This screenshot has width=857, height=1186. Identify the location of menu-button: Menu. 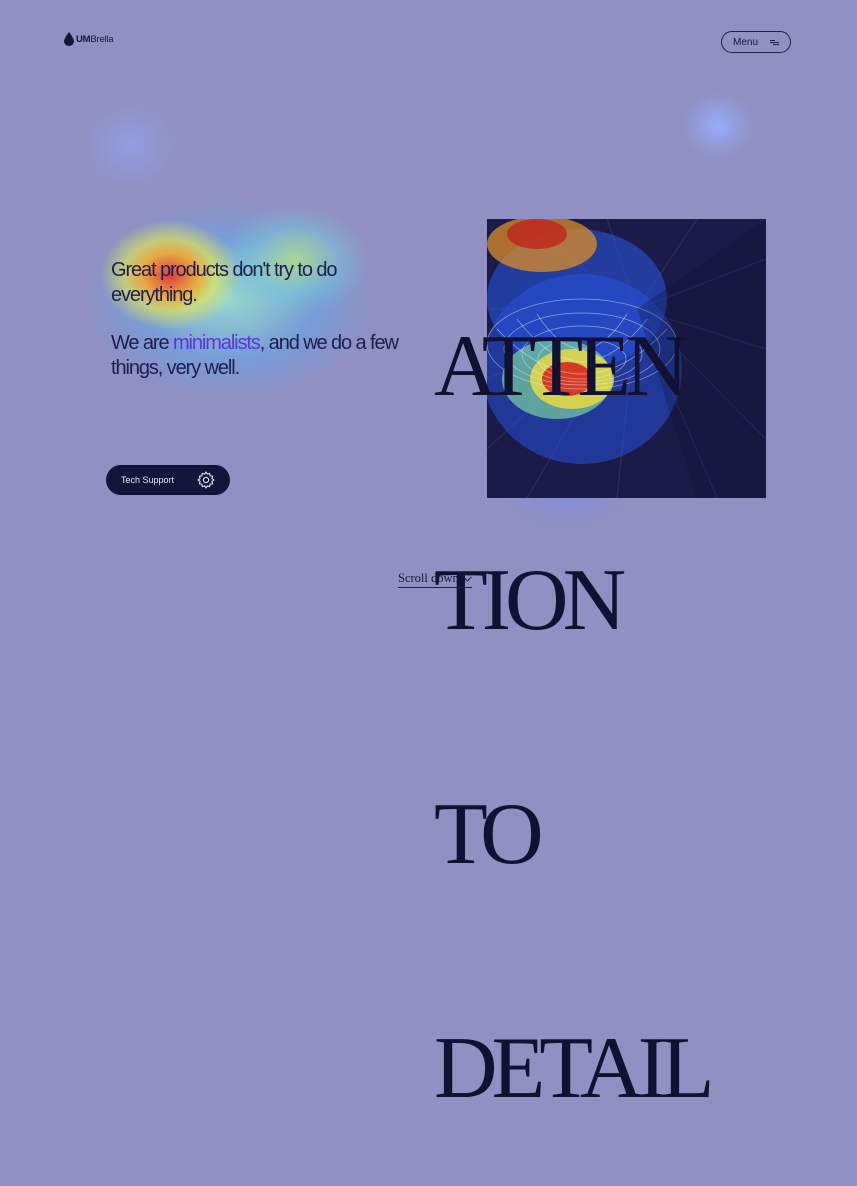
(756, 42).